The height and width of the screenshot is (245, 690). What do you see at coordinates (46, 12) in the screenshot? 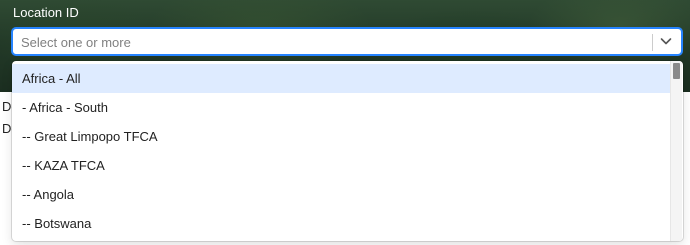
I see `location-id-label: Location ID` at bounding box center [46, 12].